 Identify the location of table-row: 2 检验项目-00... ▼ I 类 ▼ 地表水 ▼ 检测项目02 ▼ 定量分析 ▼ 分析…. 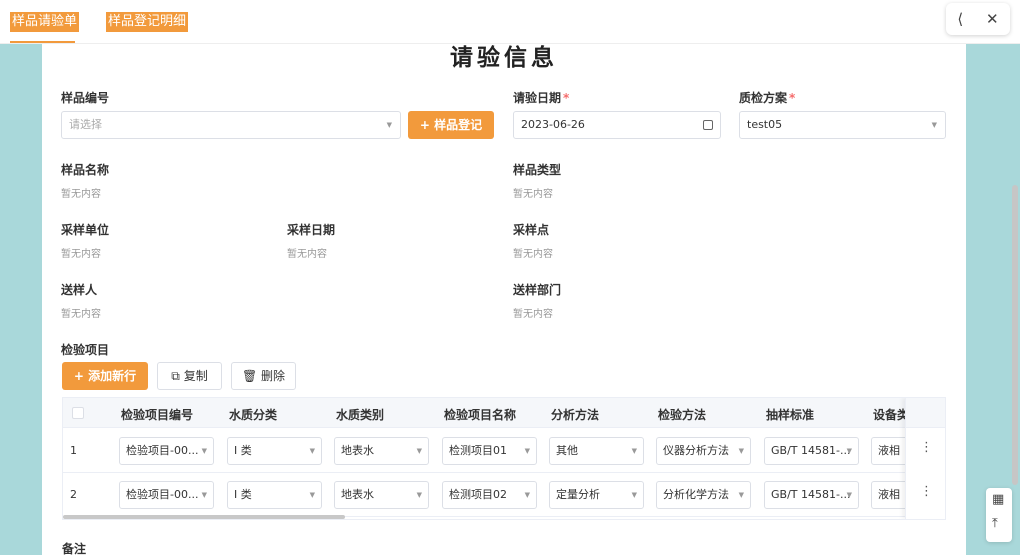
(504, 495).